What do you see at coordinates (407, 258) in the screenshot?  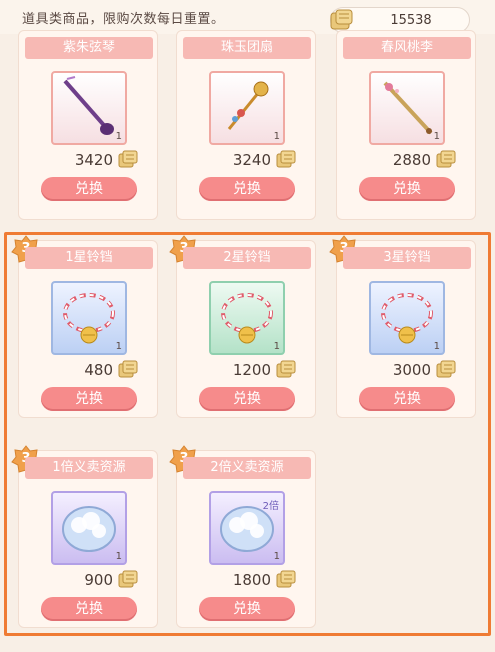 I see `item-name: 3星铃铛` at bounding box center [407, 258].